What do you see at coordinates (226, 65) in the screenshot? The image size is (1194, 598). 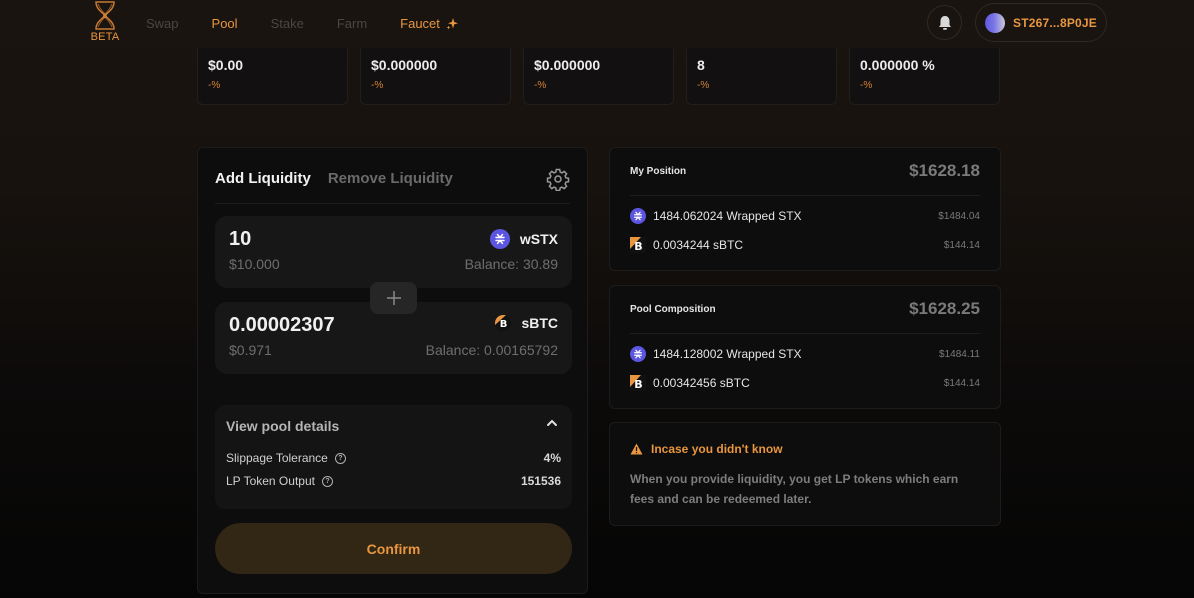 I see `stat-value: $0.00` at bounding box center [226, 65].